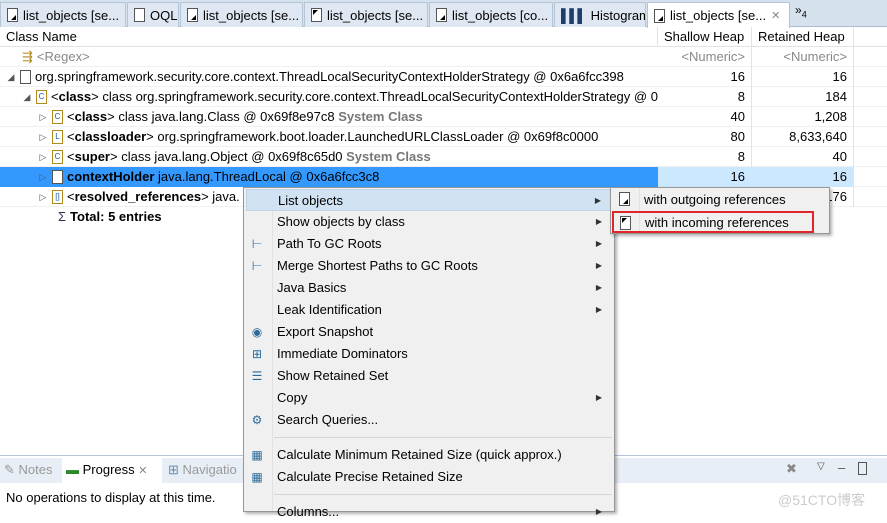  Describe the element at coordinates (821, 466) in the screenshot. I see `view-menu-icon: ▽` at that location.